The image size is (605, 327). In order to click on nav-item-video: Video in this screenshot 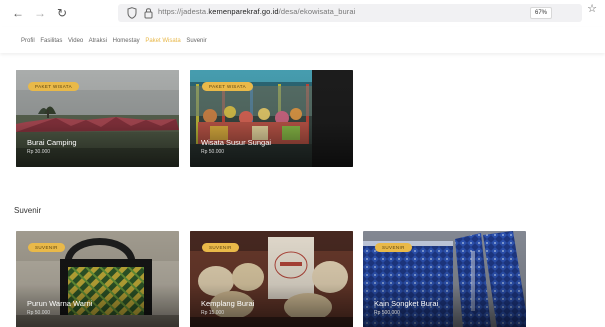, I will do `click(75, 41)`.